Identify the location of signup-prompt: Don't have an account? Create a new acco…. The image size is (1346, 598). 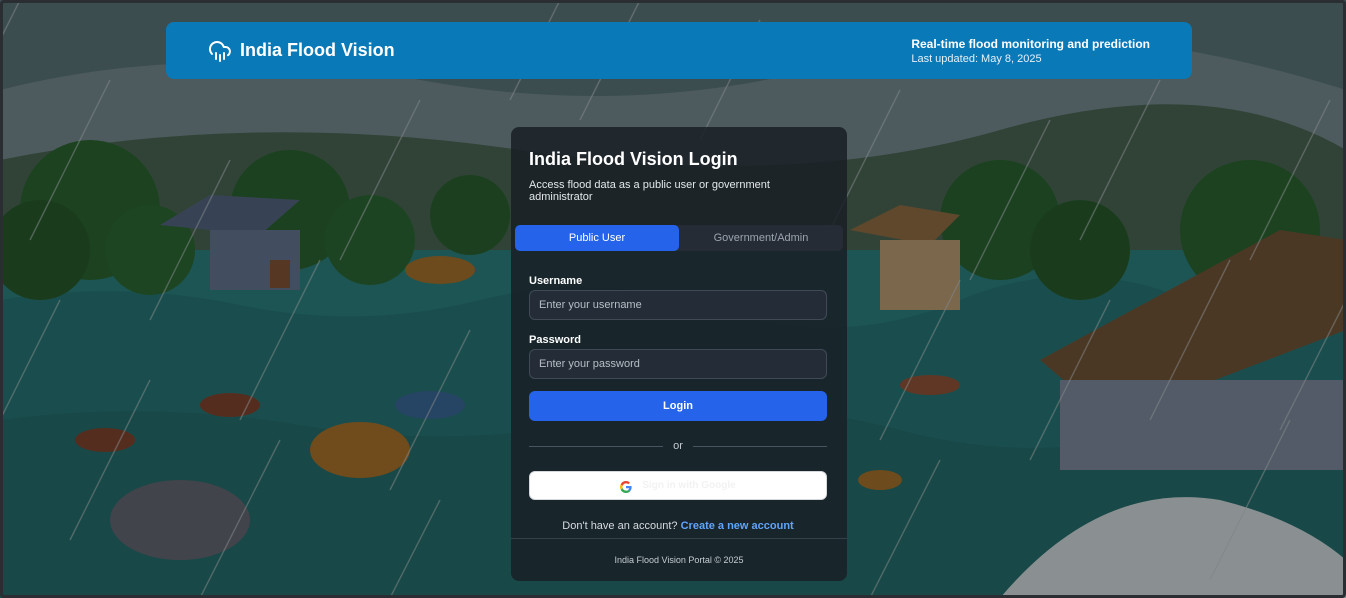
(678, 526).